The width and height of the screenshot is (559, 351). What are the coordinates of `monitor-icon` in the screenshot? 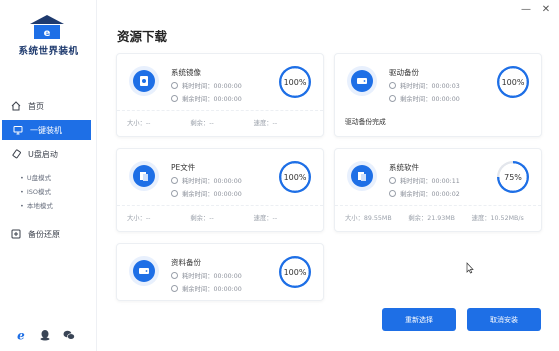 It's located at (18, 130).